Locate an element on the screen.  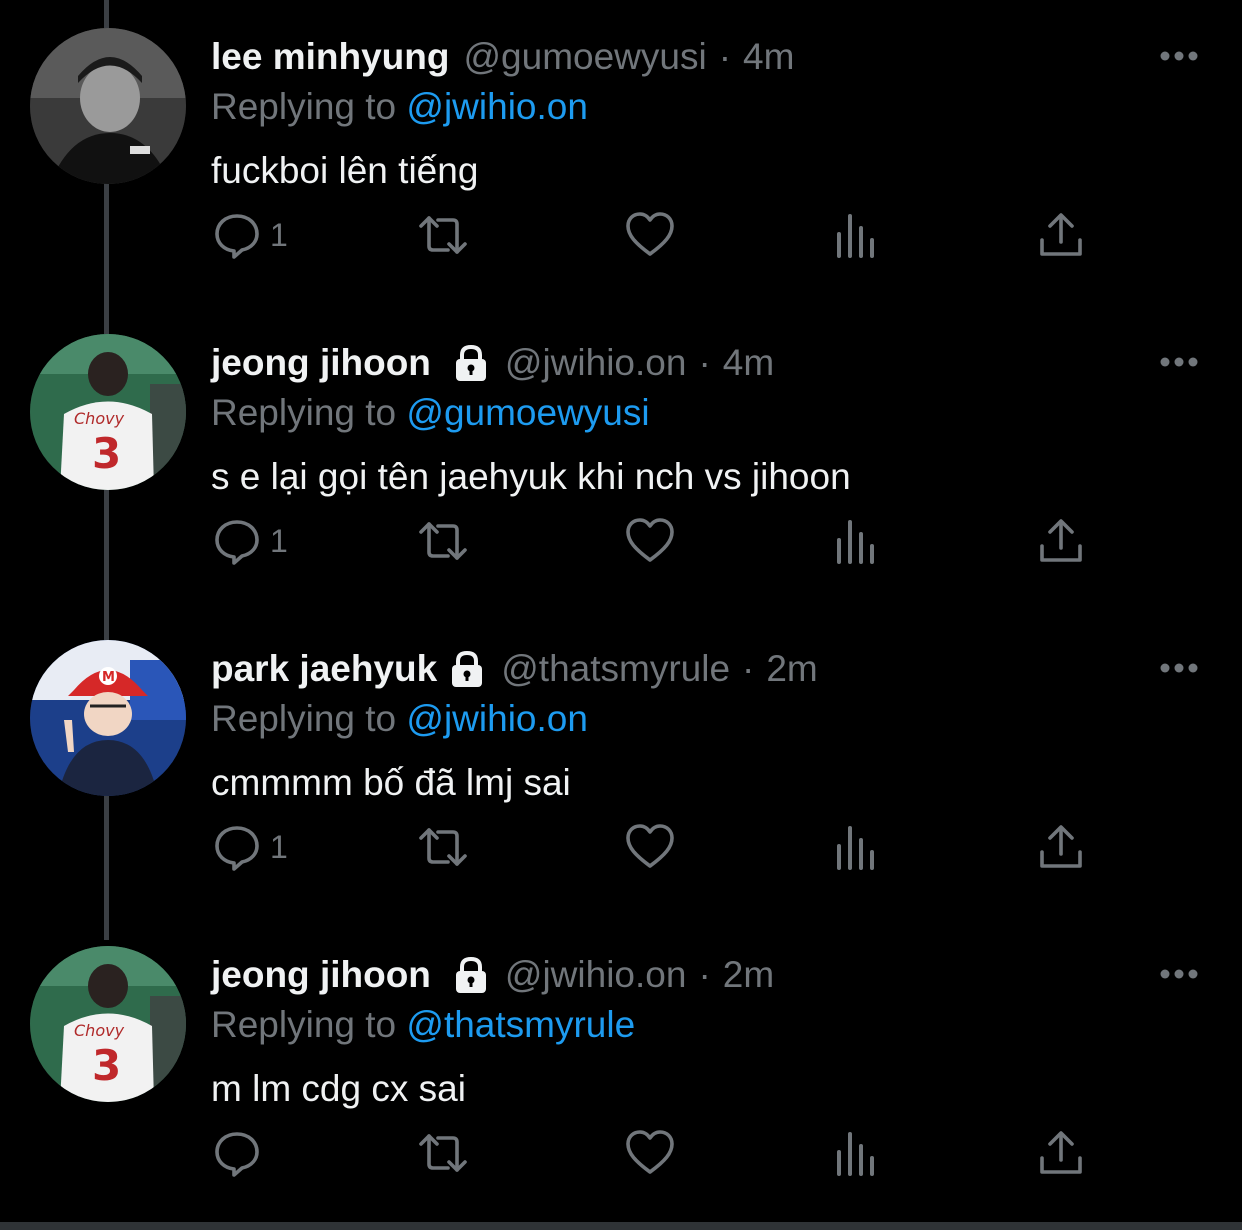
avatar is located at coordinates (108, 106).